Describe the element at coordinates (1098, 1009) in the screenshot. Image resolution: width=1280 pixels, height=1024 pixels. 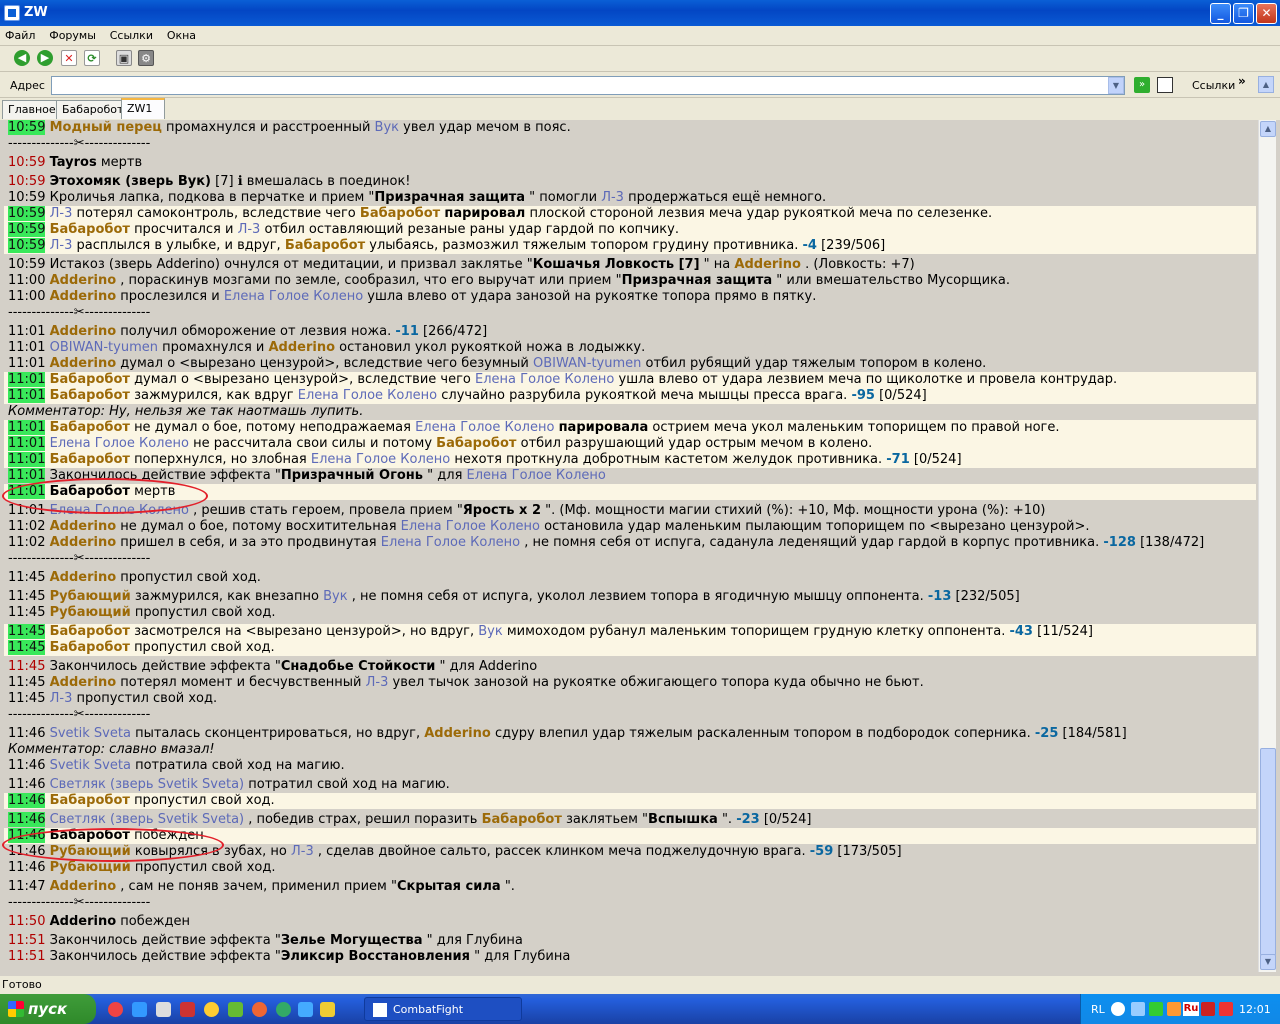
I see `language-indicator: RL` at that location.